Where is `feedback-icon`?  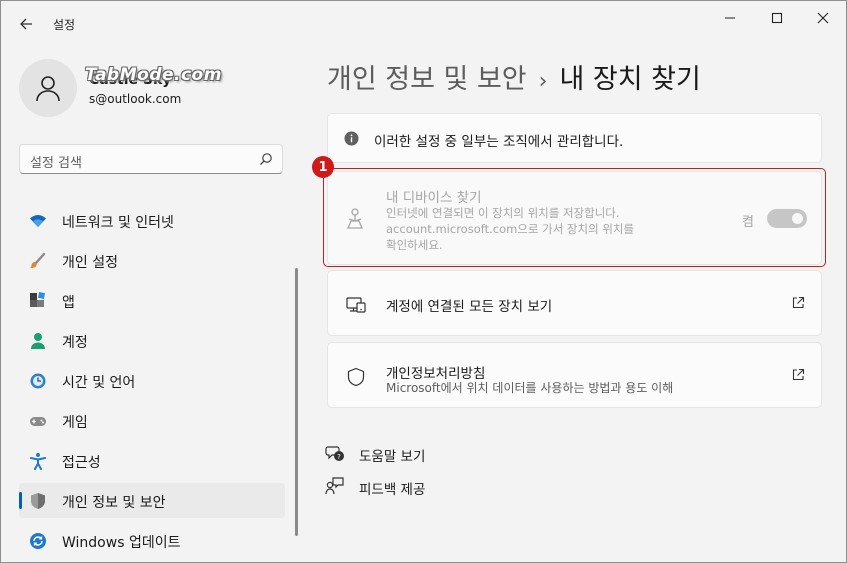 feedback-icon is located at coordinates (334, 486).